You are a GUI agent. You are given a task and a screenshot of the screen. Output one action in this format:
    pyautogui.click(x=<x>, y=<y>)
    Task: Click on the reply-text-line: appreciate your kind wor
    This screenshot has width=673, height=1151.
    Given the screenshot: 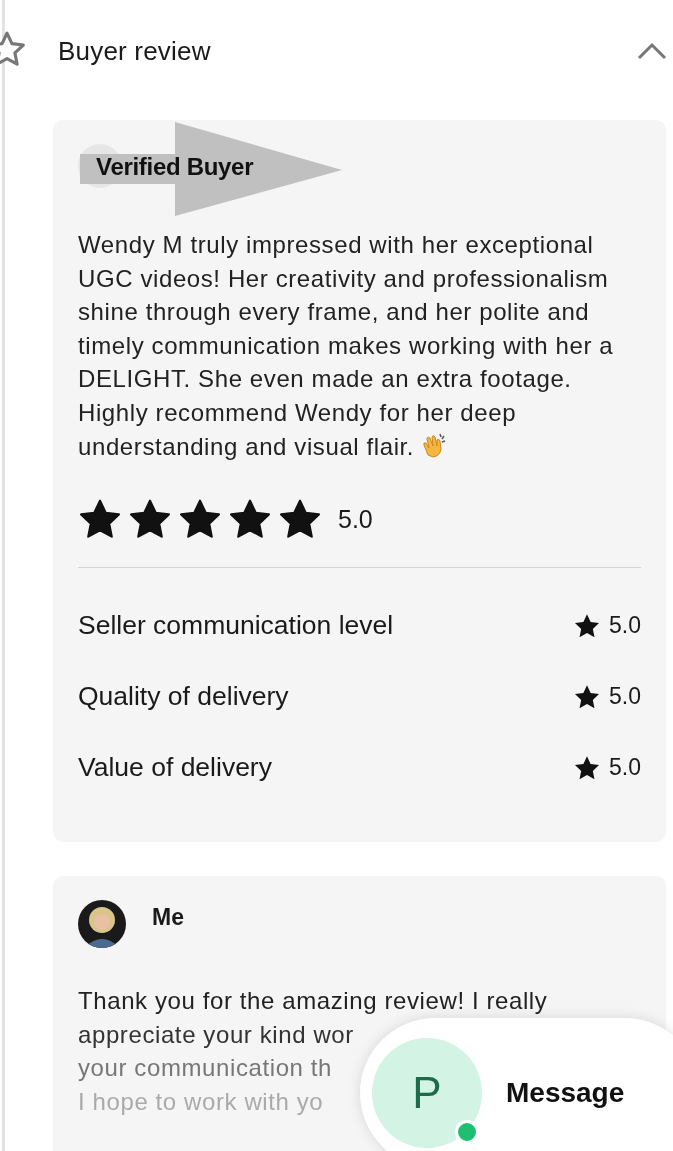 What is the action you would take?
    pyautogui.click(x=216, y=1034)
    